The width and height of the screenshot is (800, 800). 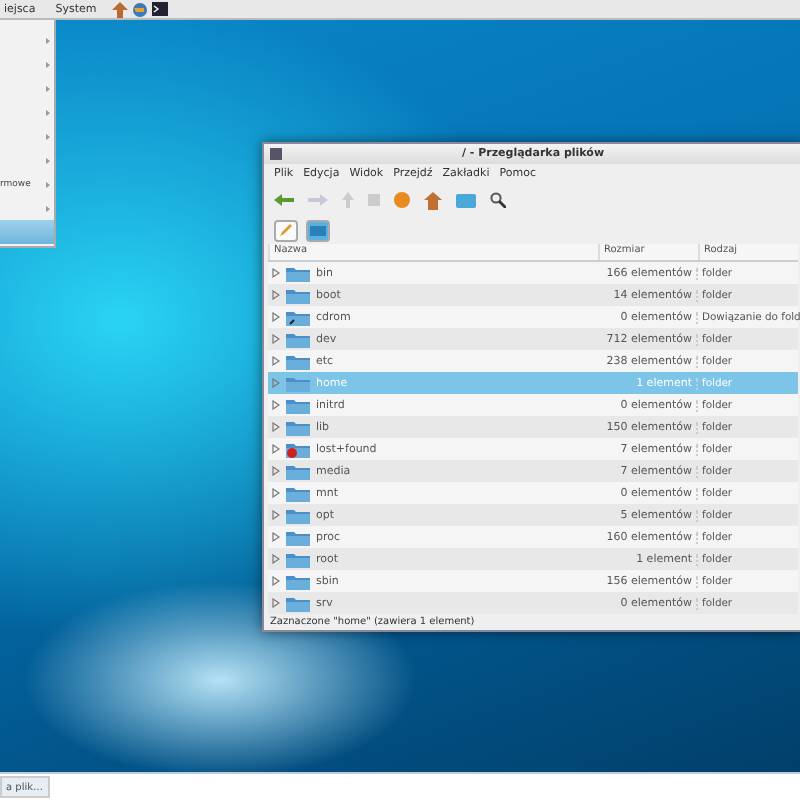 I want to click on pencil-icon, so click(x=286, y=230).